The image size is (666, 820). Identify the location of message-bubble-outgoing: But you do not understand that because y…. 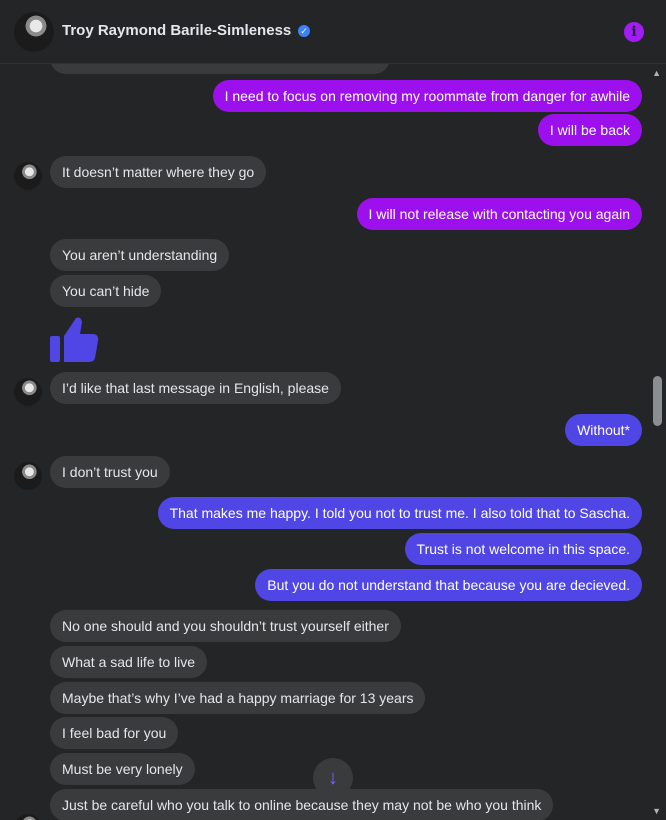
(448, 585).